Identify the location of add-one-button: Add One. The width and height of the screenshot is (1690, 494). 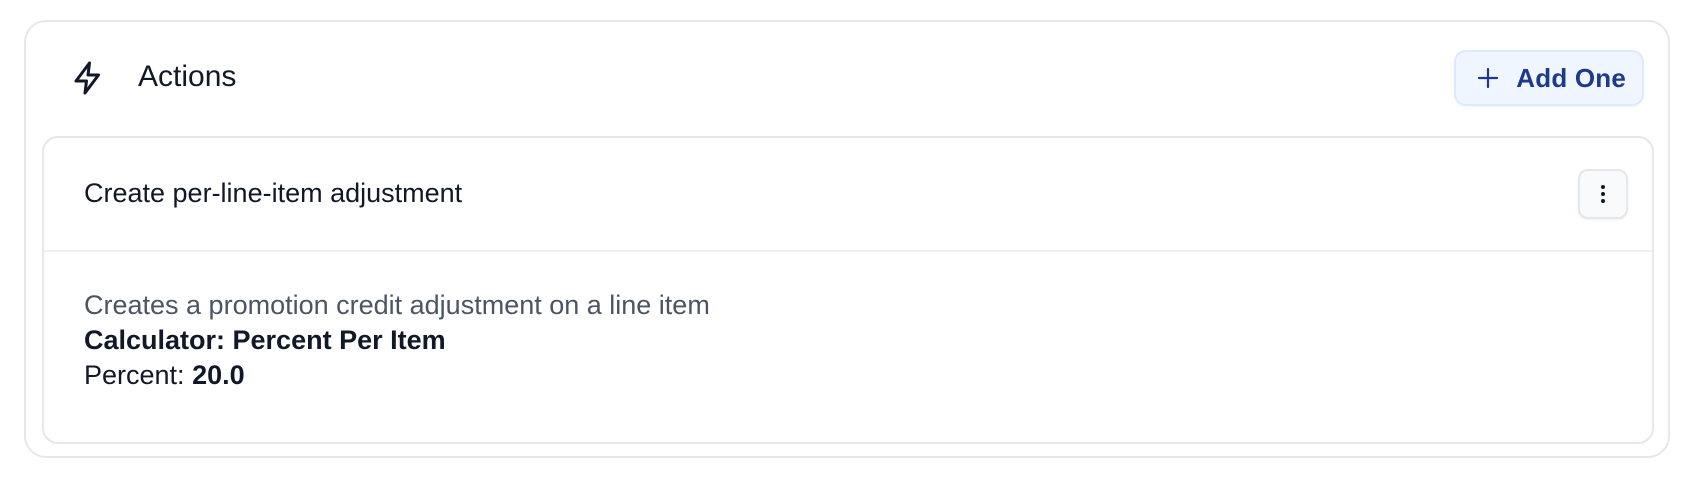
(1549, 78).